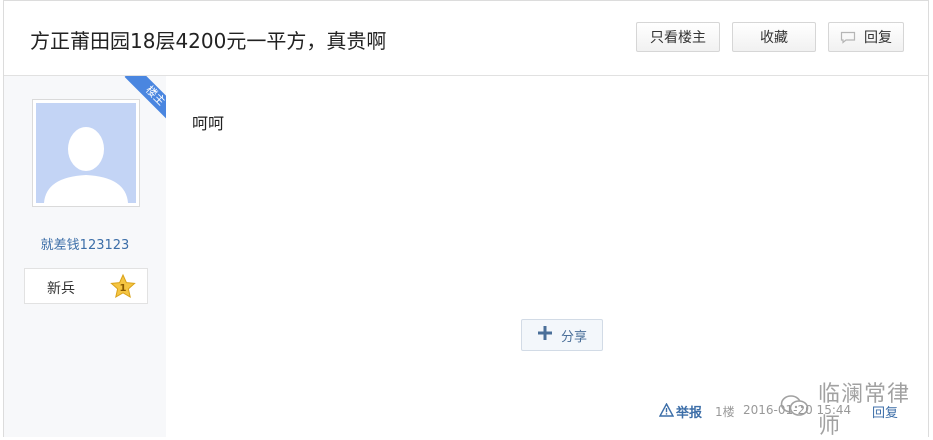 This screenshot has height=440, width=933. Describe the element at coordinates (86, 286) in the screenshot. I see `level-badge: 新兵 1` at that location.